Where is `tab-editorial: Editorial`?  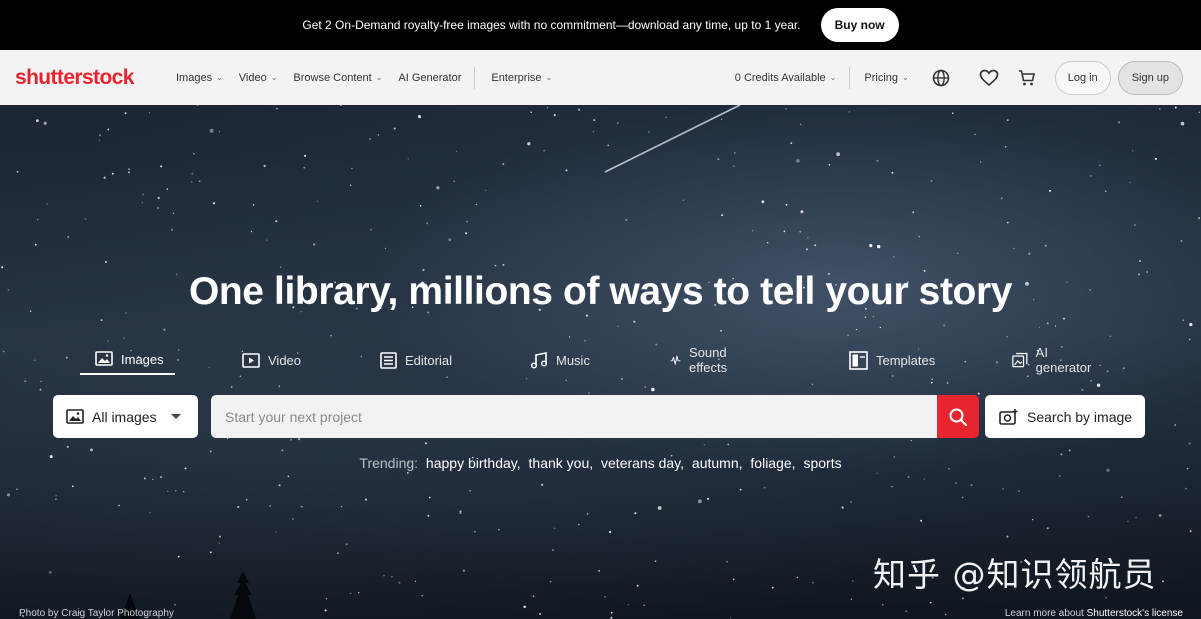 tab-editorial: Editorial is located at coordinates (416, 360).